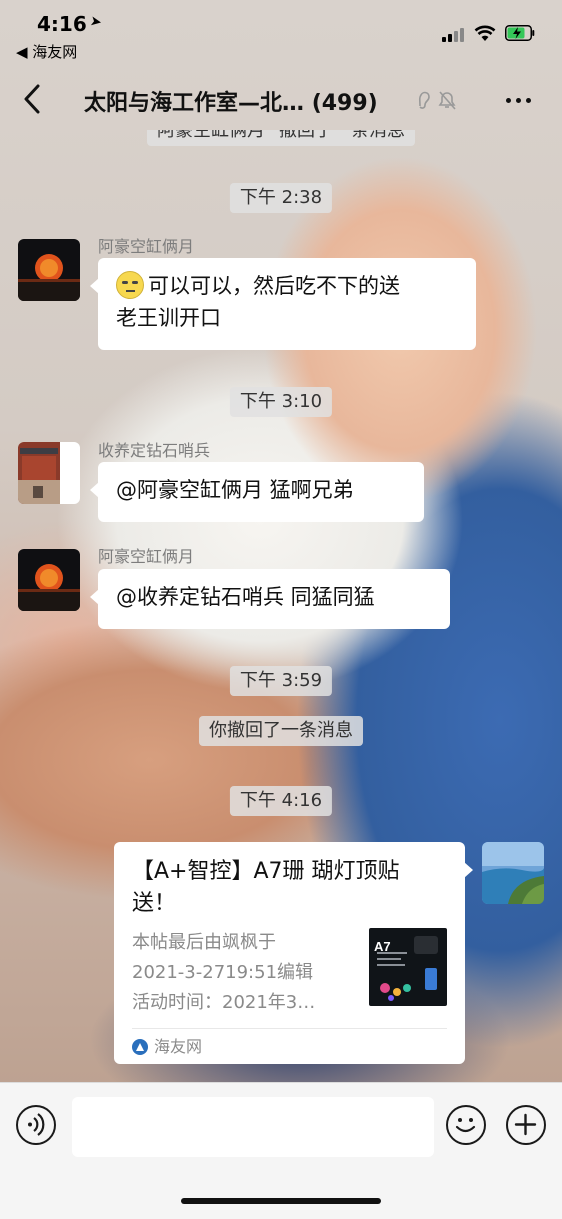 The image size is (562, 1219). I want to click on link-card-title: 【A+智控】A7珊 瑚灯顶贴 送！, so click(289, 888).